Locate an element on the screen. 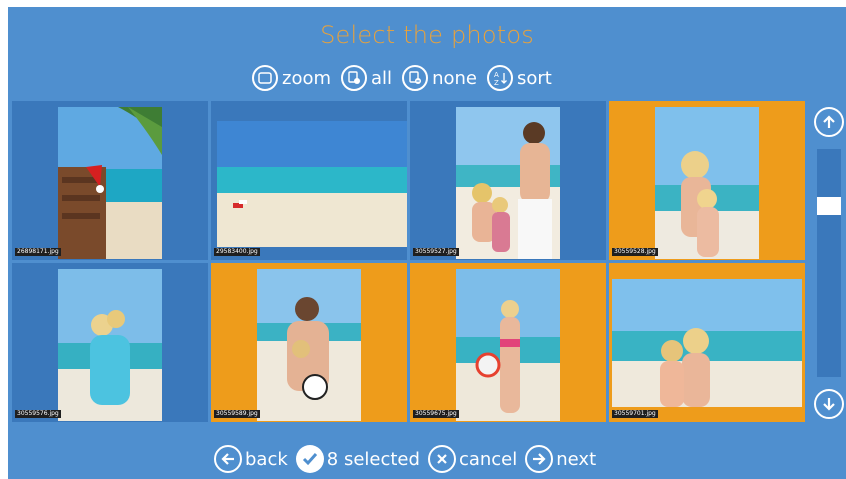 This screenshot has width=846, height=479. photo-tile: 30559527.jpg is located at coordinates (508, 180).